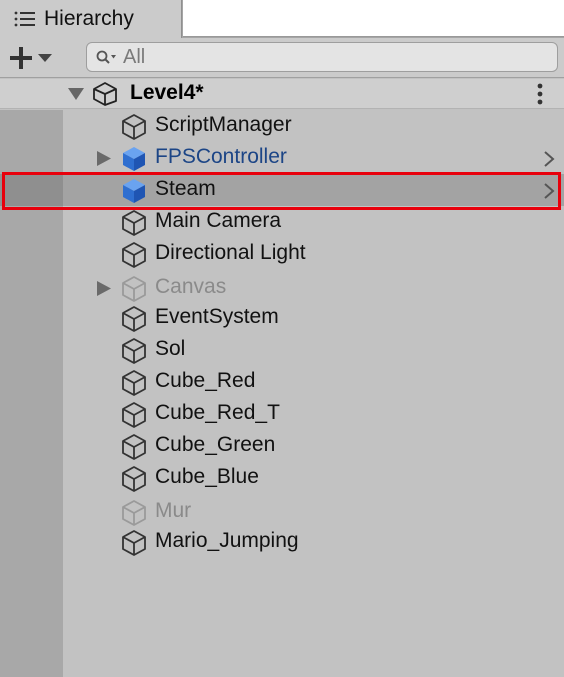 The image size is (564, 677). What do you see at coordinates (105, 94) in the screenshot?
I see `unity-scene-icon` at bounding box center [105, 94].